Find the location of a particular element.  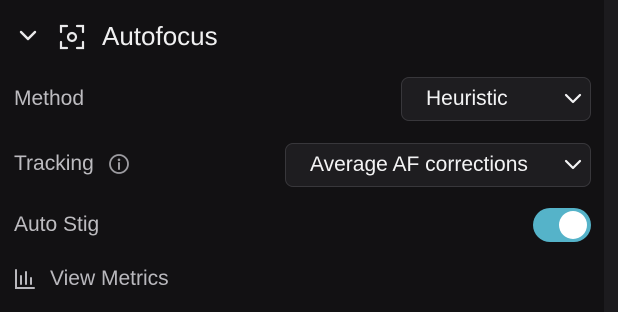

tracking-select: Average AF corrections is located at coordinates (438, 165).